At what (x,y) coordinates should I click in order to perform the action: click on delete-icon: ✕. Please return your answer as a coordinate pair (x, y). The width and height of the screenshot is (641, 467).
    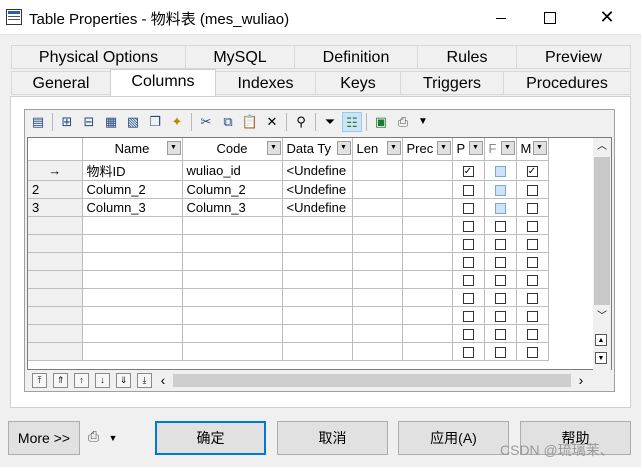
    Looking at the image, I should click on (272, 122).